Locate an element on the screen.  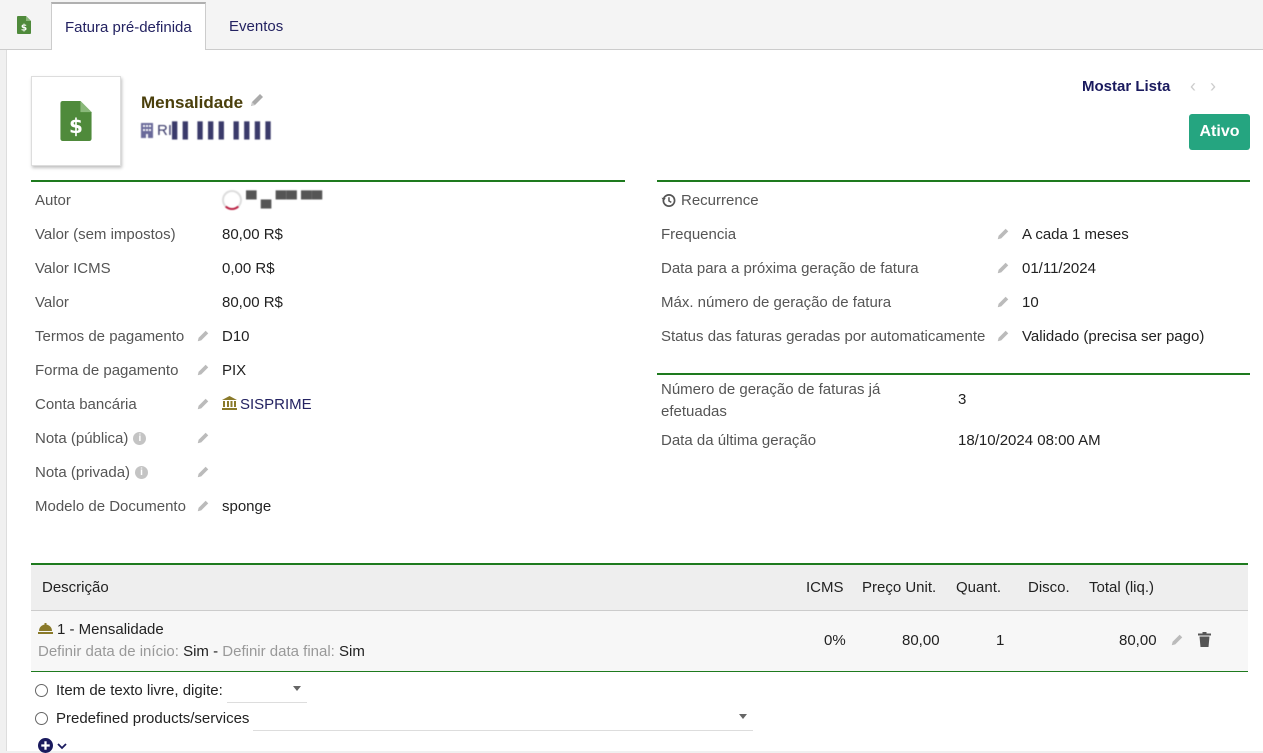
field-label: Conta bancária is located at coordinates (86, 404).